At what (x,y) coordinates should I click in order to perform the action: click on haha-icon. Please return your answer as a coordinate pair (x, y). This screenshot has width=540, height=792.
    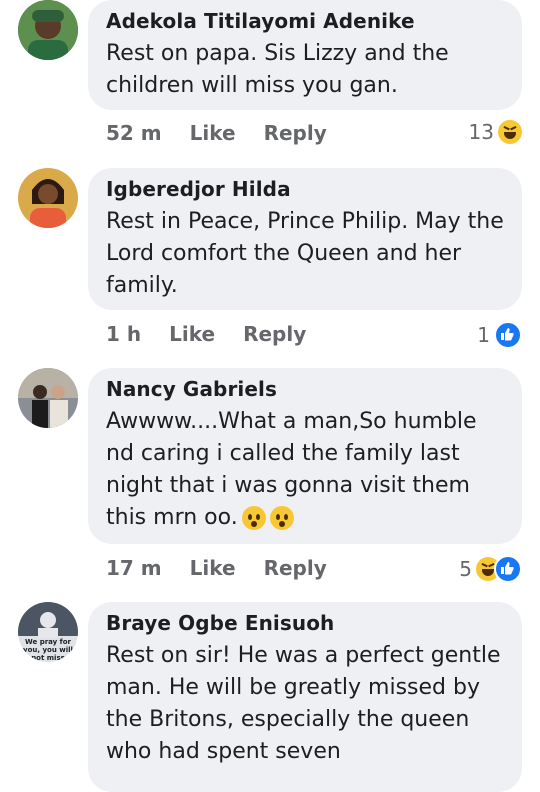
    Looking at the image, I should click on (510, 132).